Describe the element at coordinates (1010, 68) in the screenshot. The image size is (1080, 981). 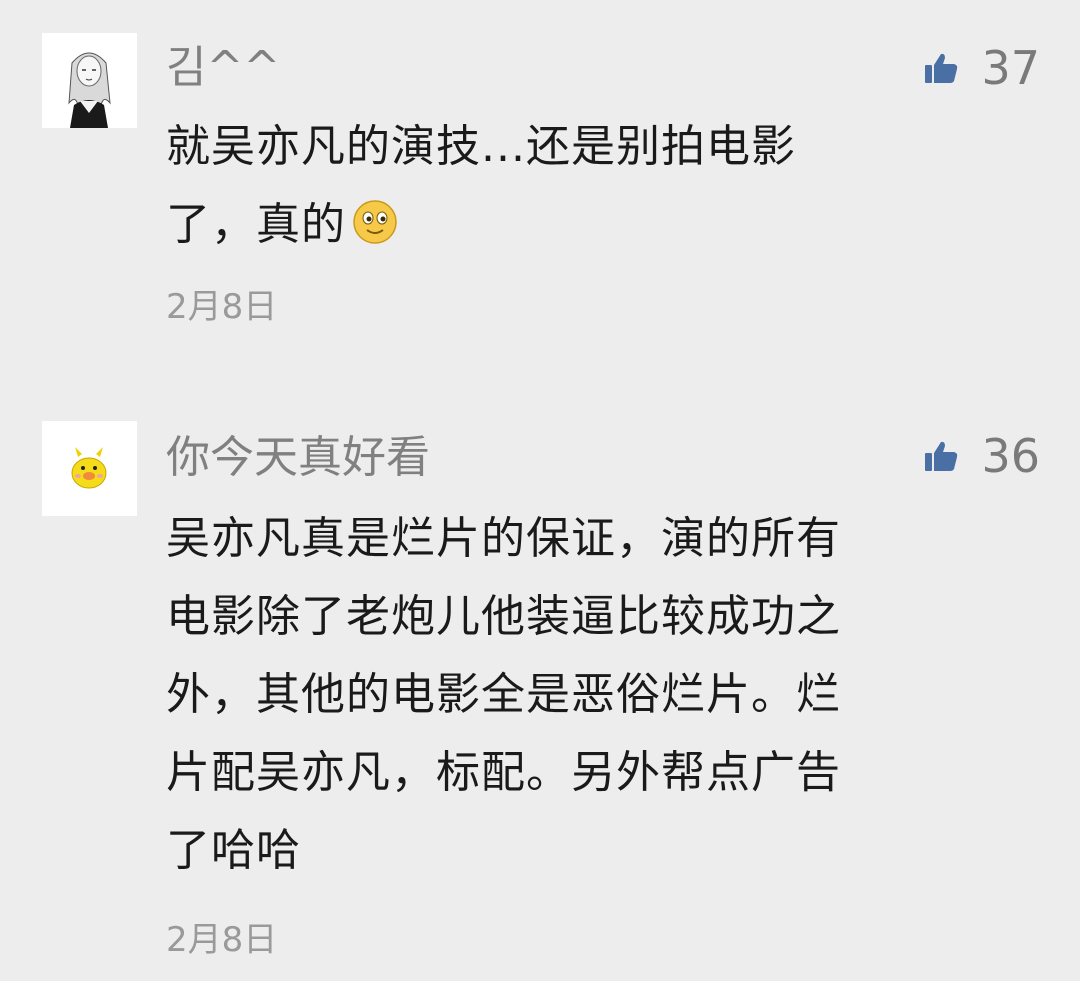
I see `like-count: 37` at that location.